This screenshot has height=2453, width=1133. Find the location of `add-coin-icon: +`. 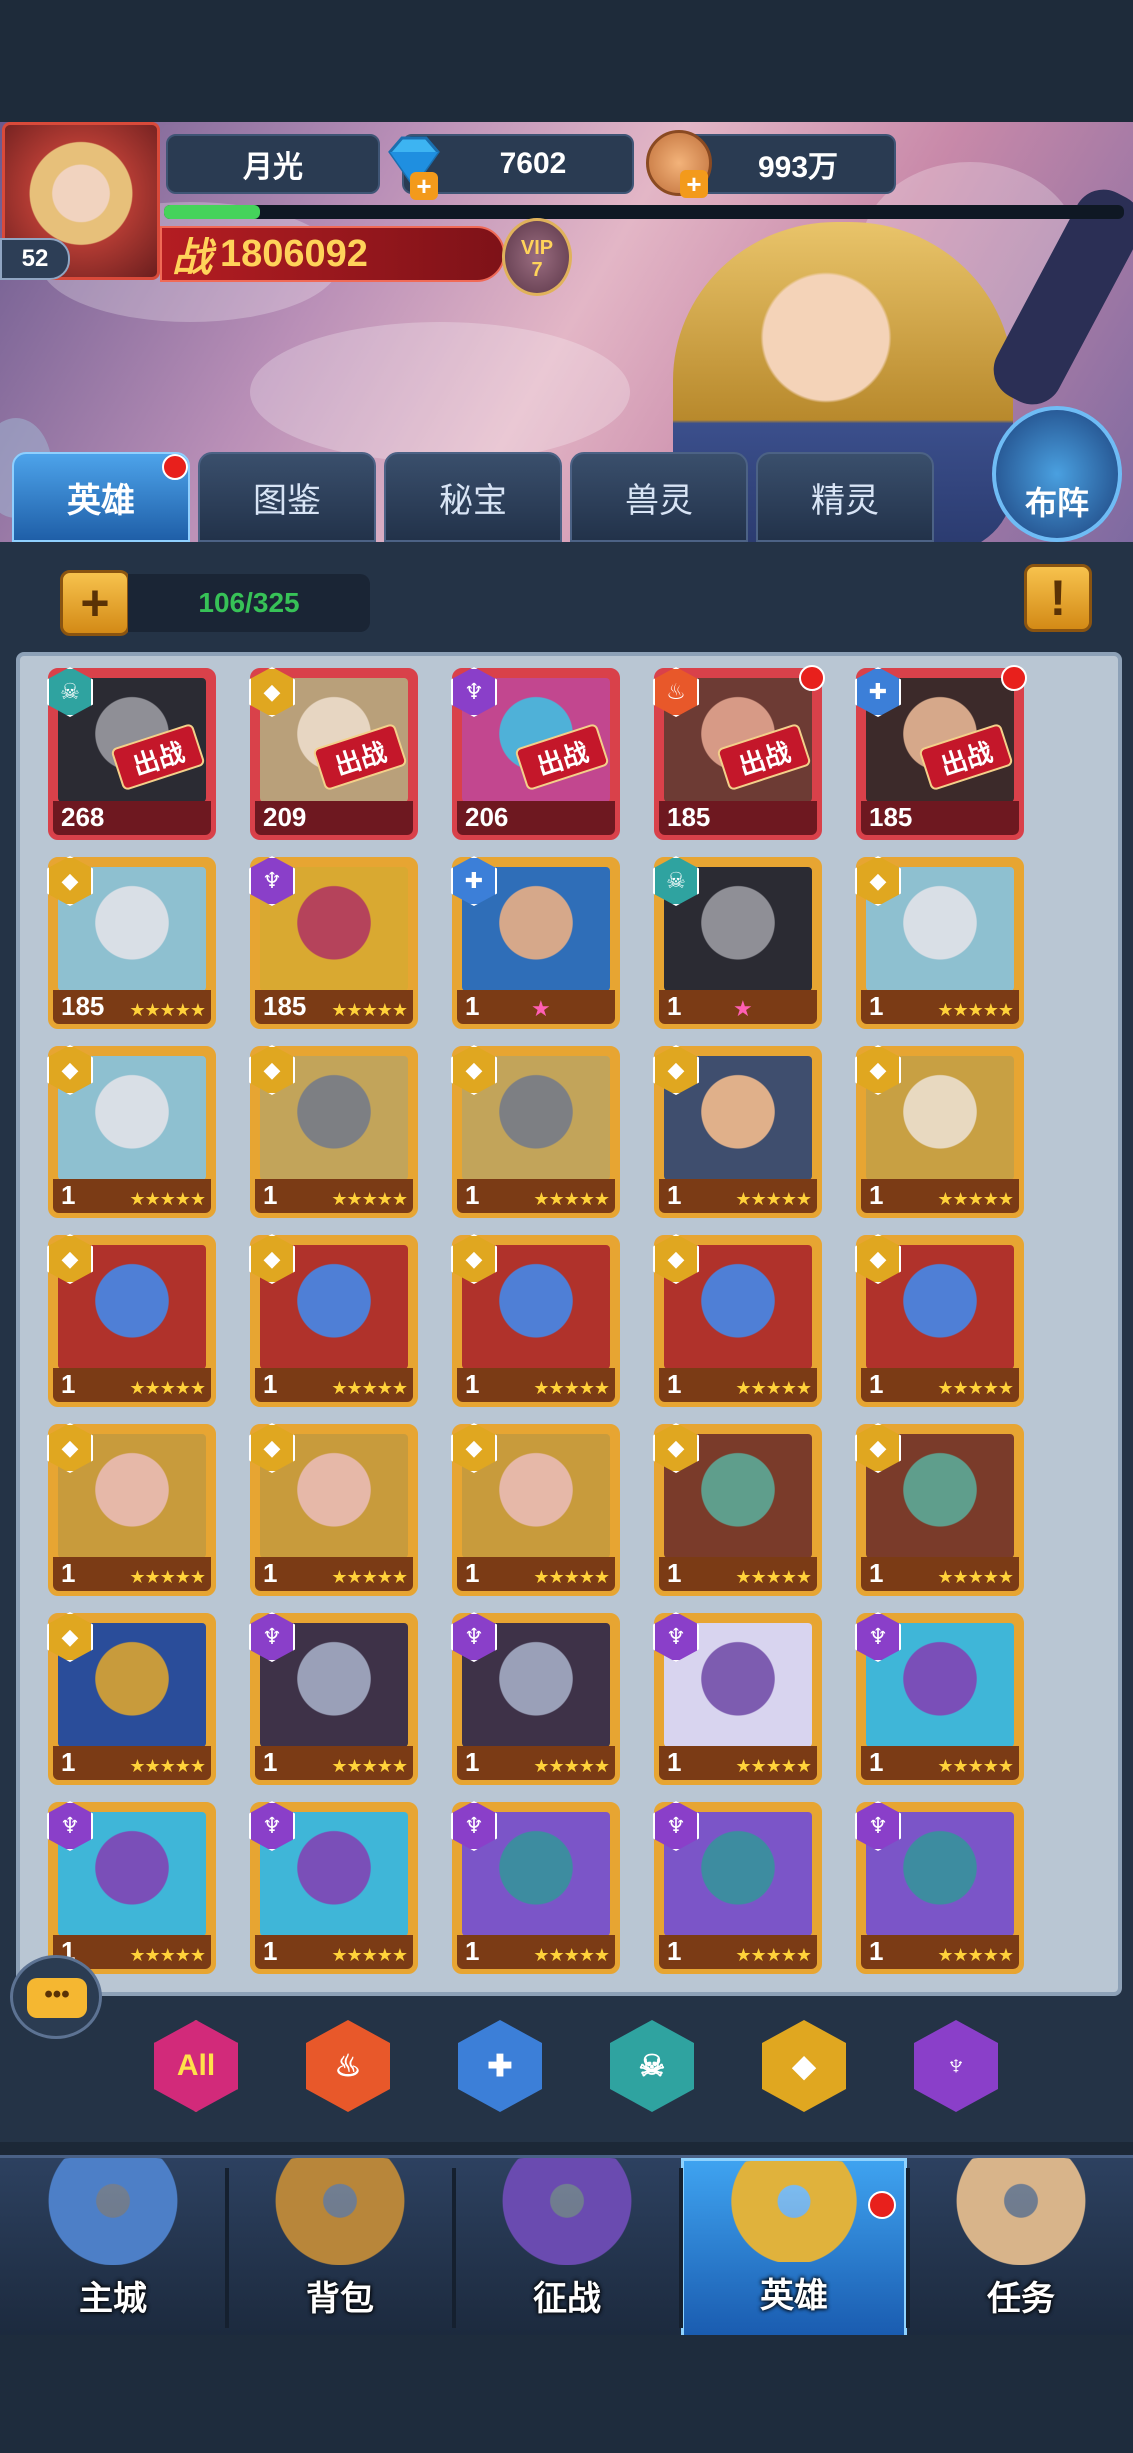

add-coin-icon: + is located at coordinates (694, 184).